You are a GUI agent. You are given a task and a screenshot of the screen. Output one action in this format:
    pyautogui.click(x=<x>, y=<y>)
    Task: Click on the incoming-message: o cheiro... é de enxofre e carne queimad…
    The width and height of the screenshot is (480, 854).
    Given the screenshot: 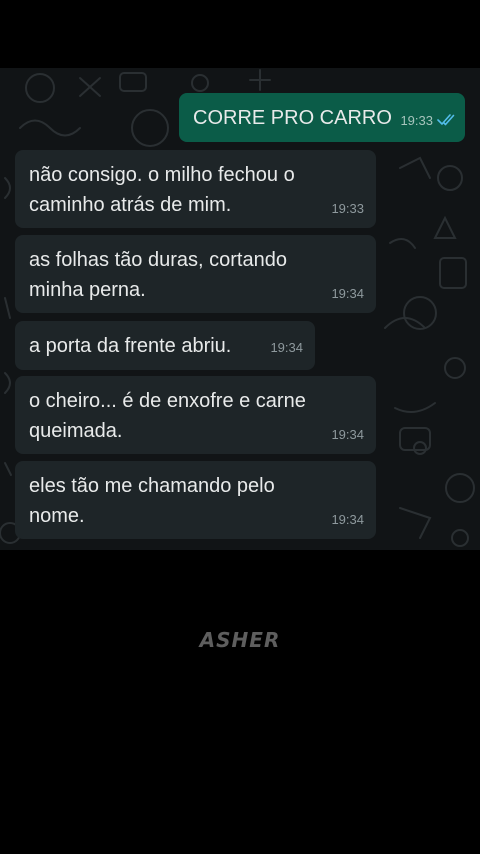 What is the action you would take?
    pyautogui.click(x=195, y=415)
    